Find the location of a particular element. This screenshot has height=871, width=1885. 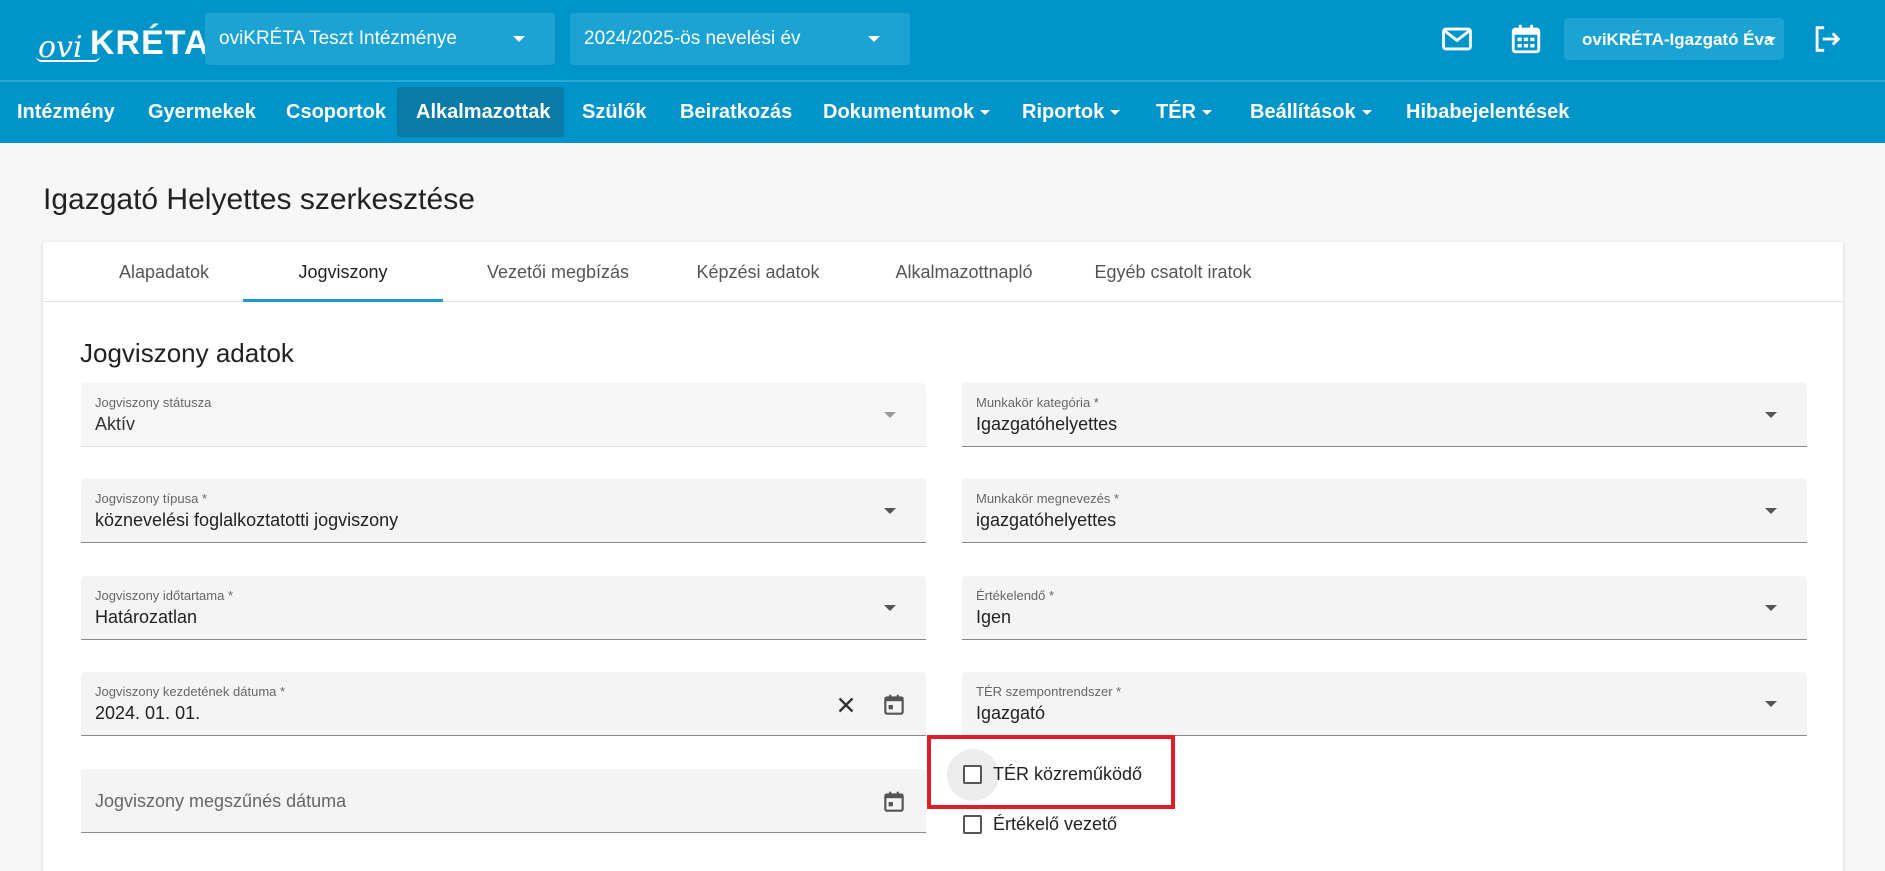

checkbox-label: Értékelő vezető is located at coordinates (1055, 824).